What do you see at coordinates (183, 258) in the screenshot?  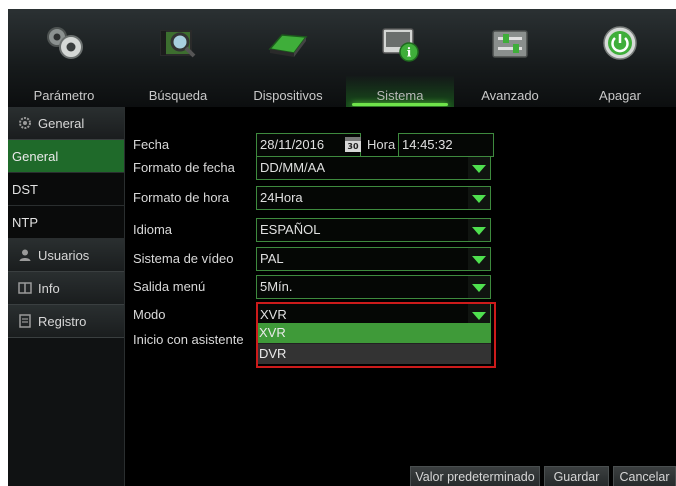 I see `sistema-video-label: Sistema de vídeo` at bounding box center [183, 258].